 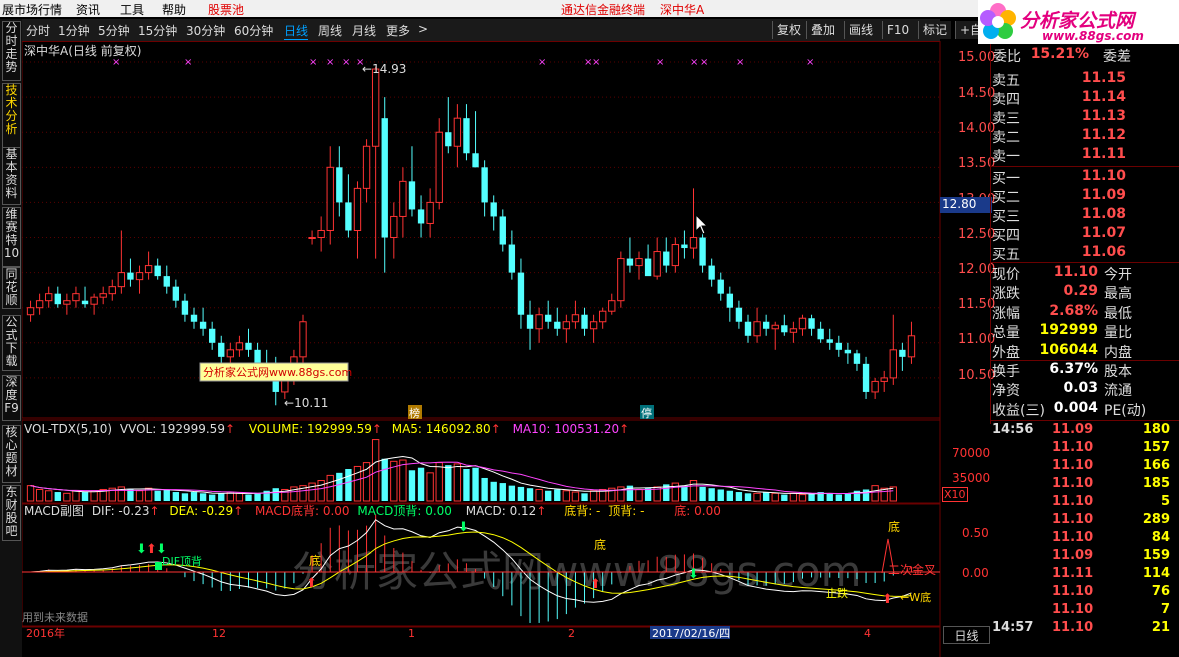 I want to click on tick-volume: 76, so click(x=1160, y=591).